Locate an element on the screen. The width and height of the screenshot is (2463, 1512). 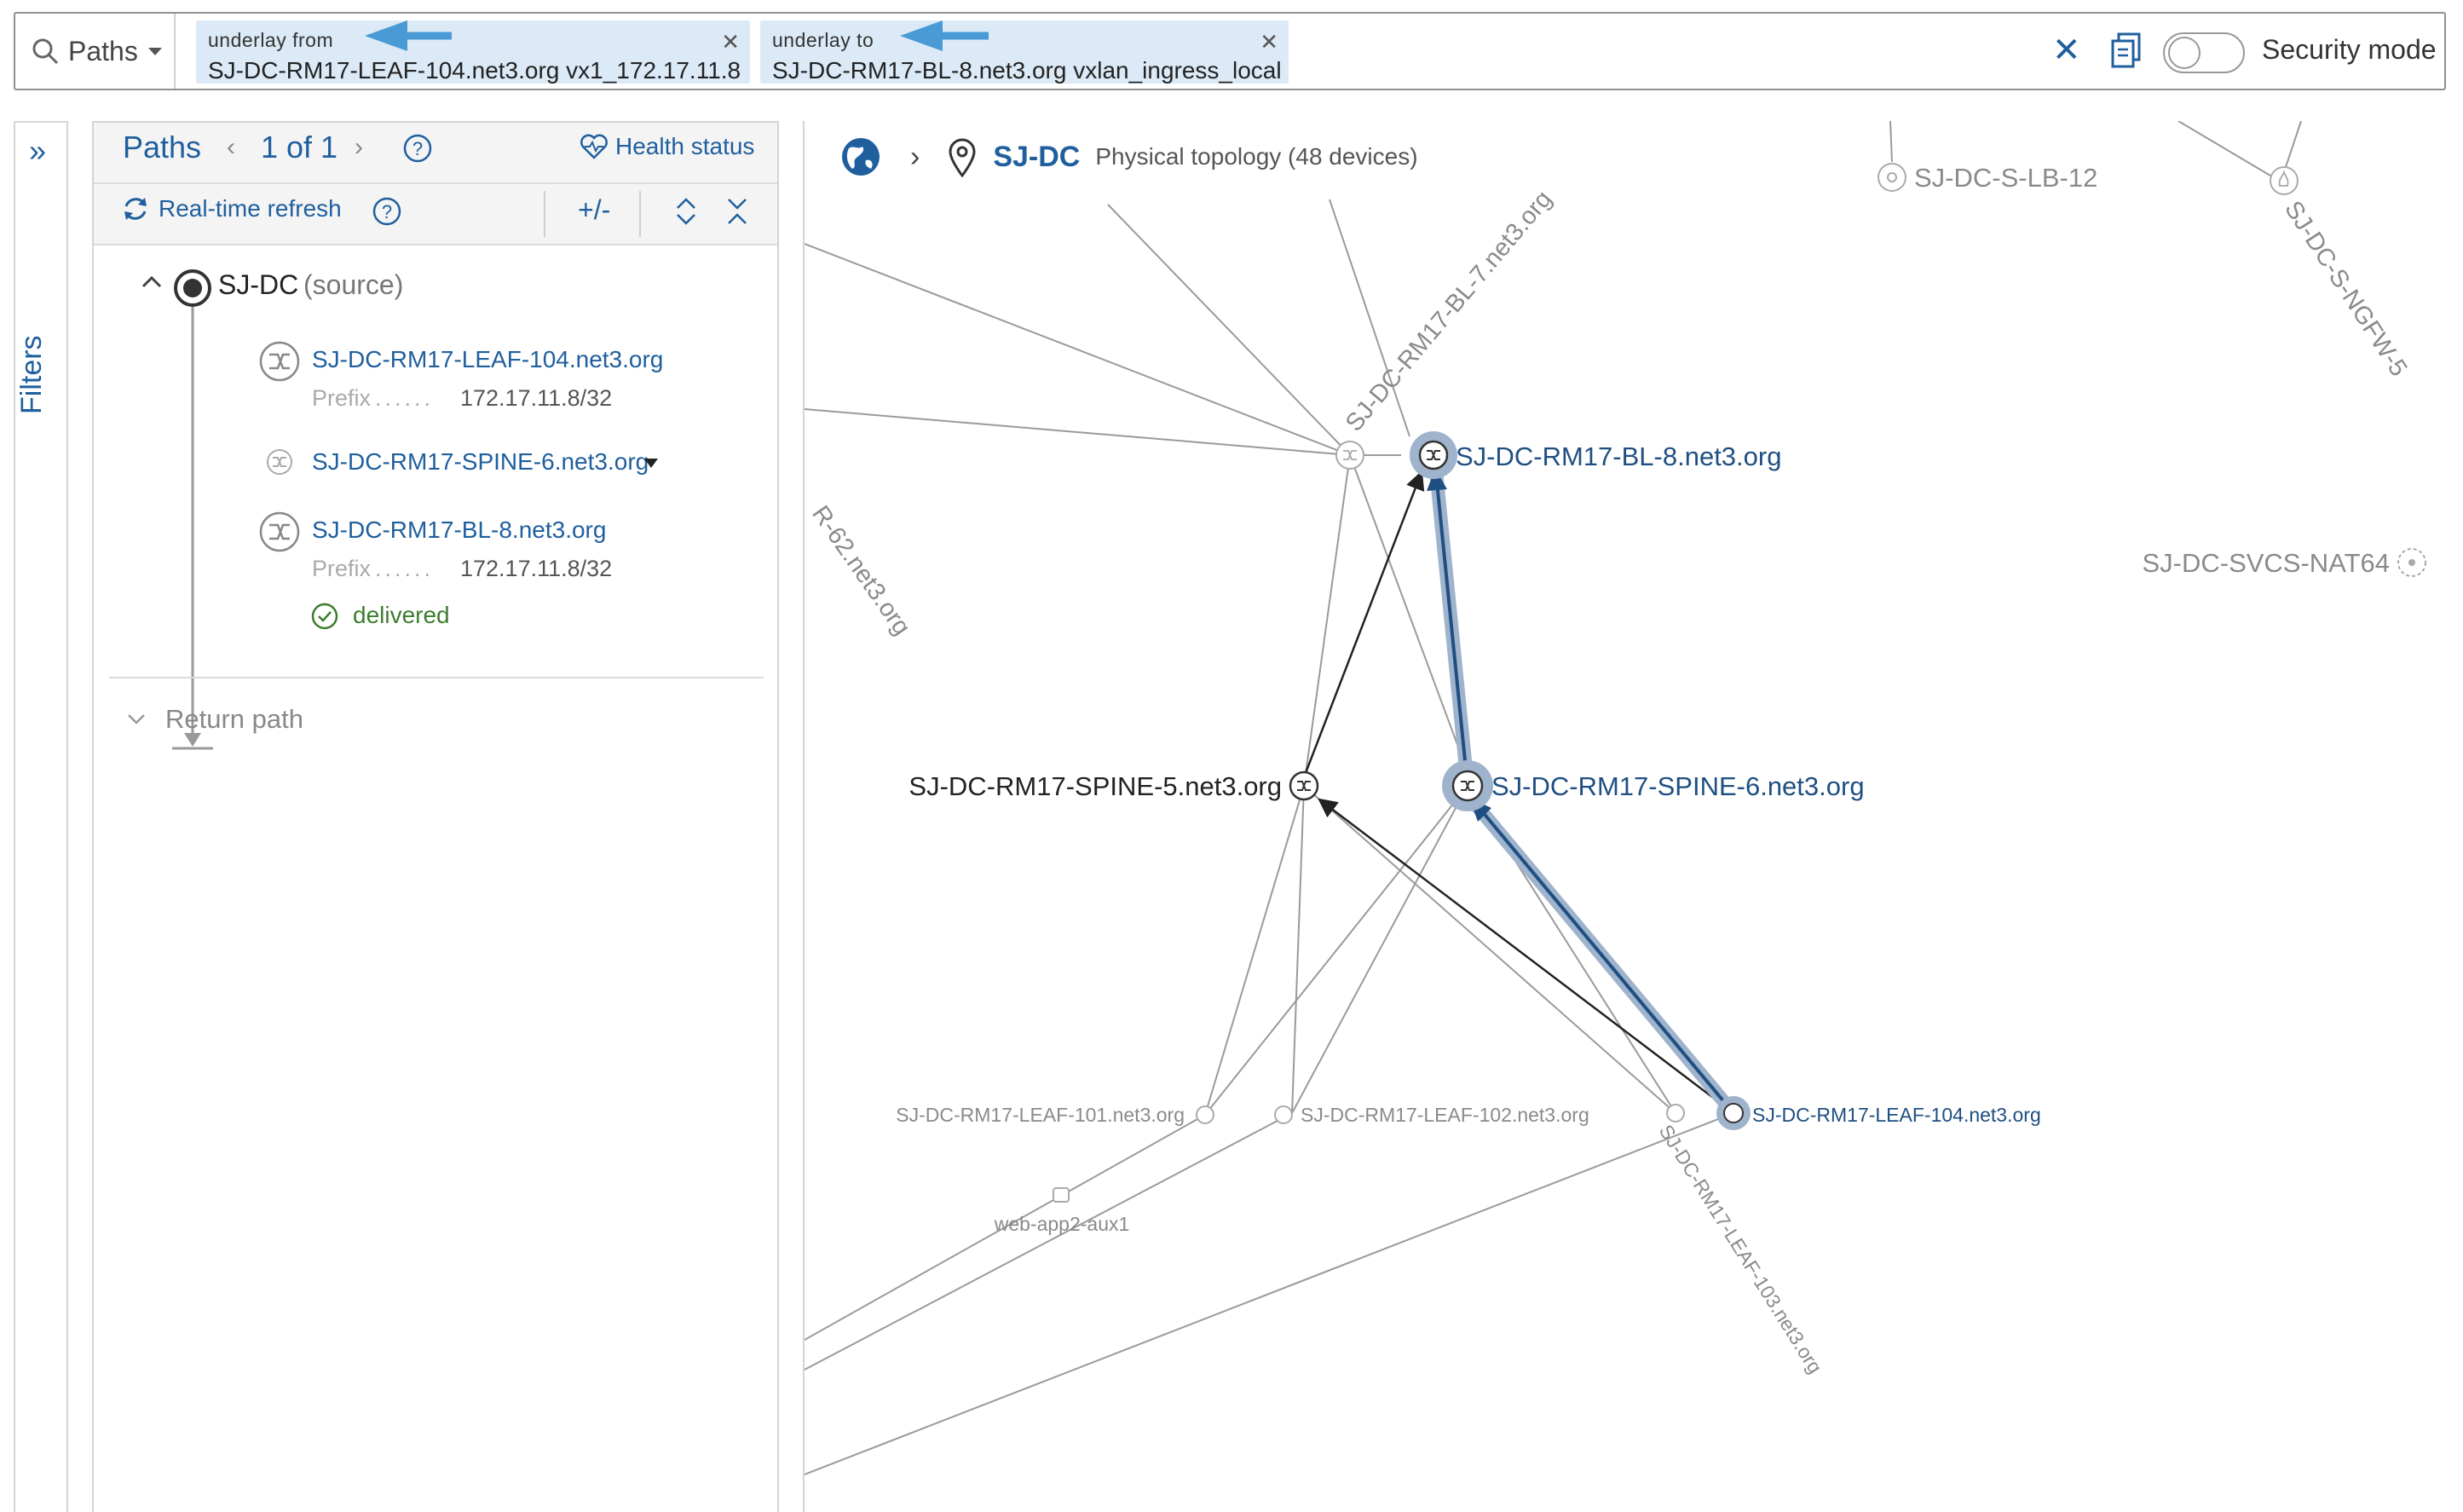
hop-device-link: SJ-DC-RM17-BL-8.net3.org is located at coordinates (459, 530).